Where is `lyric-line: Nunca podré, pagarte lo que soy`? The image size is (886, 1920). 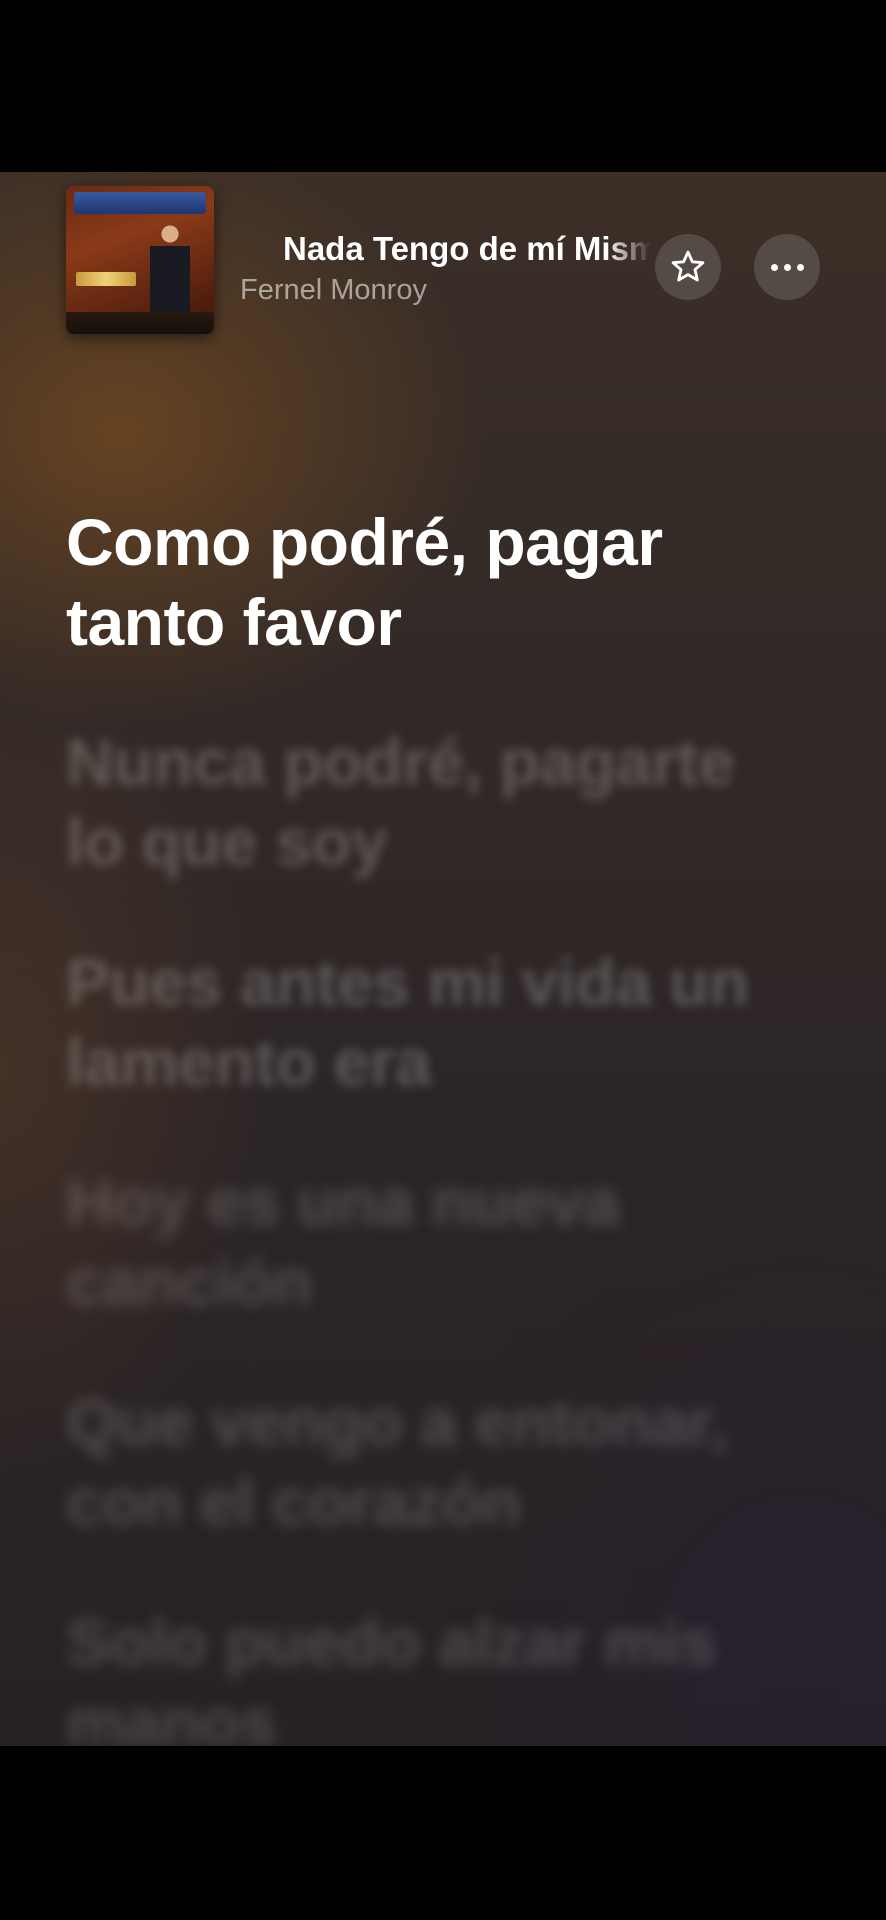
lyric-line: Nunca podré, pagarte lo que soy is located at coordinates (426, 802).